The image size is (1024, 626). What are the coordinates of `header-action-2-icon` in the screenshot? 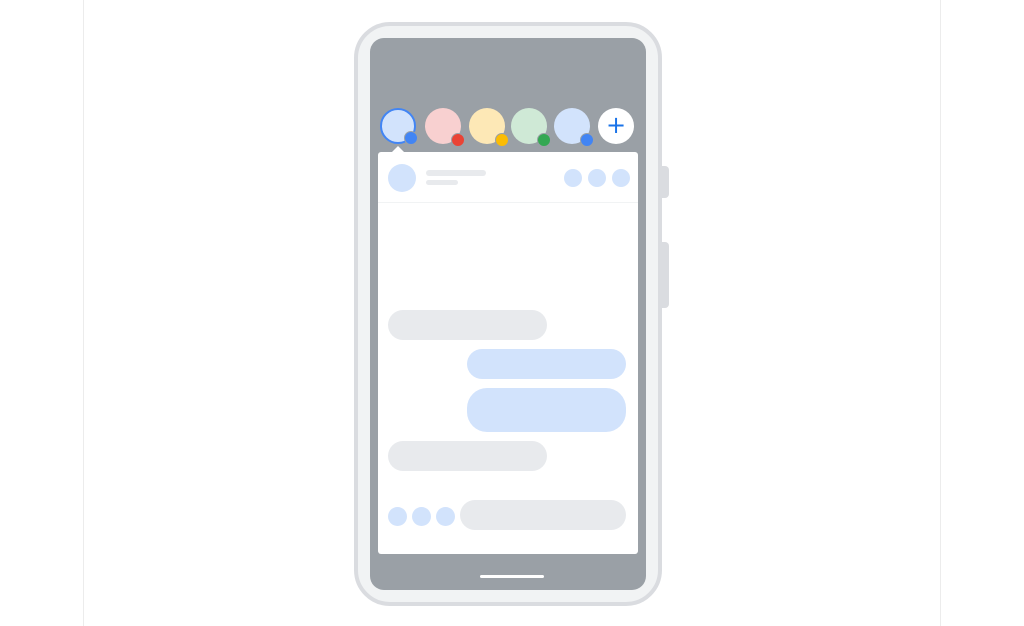 It's located at (597, 178).